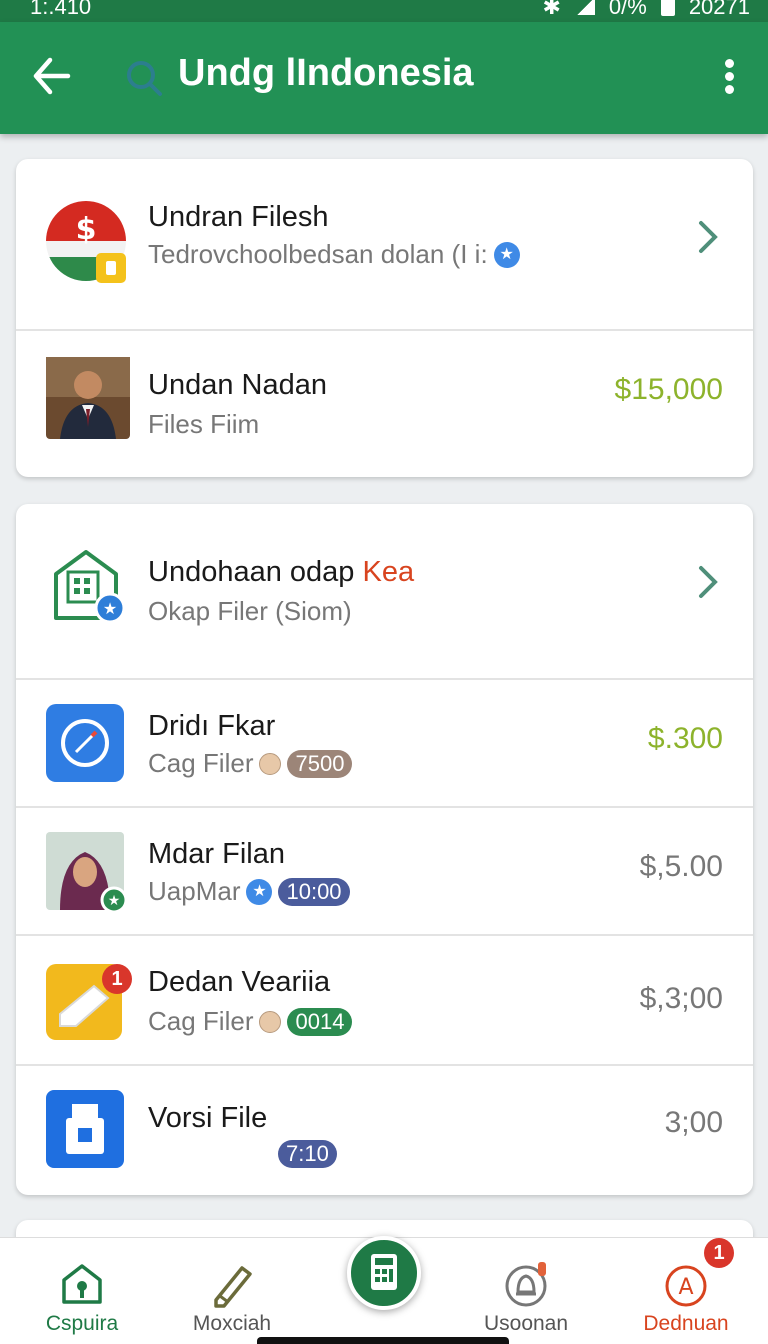  I want to click on item-title: Undran Filesh, so click(238, 217).